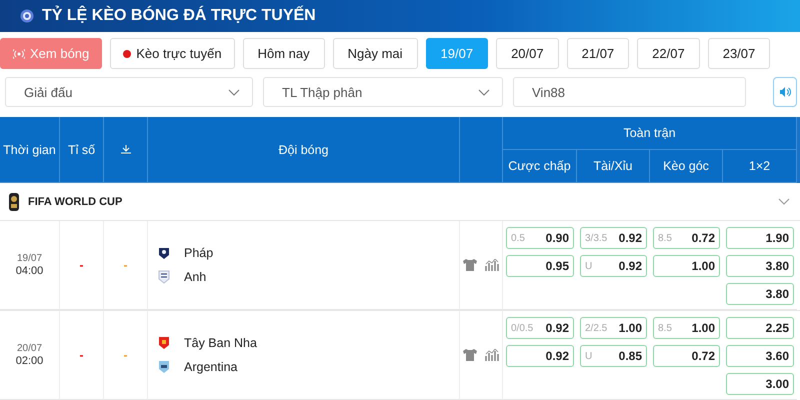  What do you see at coordinates (686, 328) in the screenshot?
I see `odds-button: 8.5 1.00` at bounding box center [686, 328].